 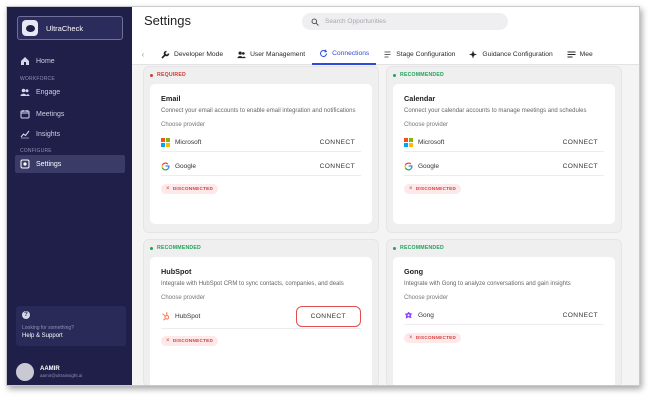 What do you see at coordinates (70, 114) in the screenshot?
I see `sidebar-item-meetings: Meetings` at bounding box center [70, 114].